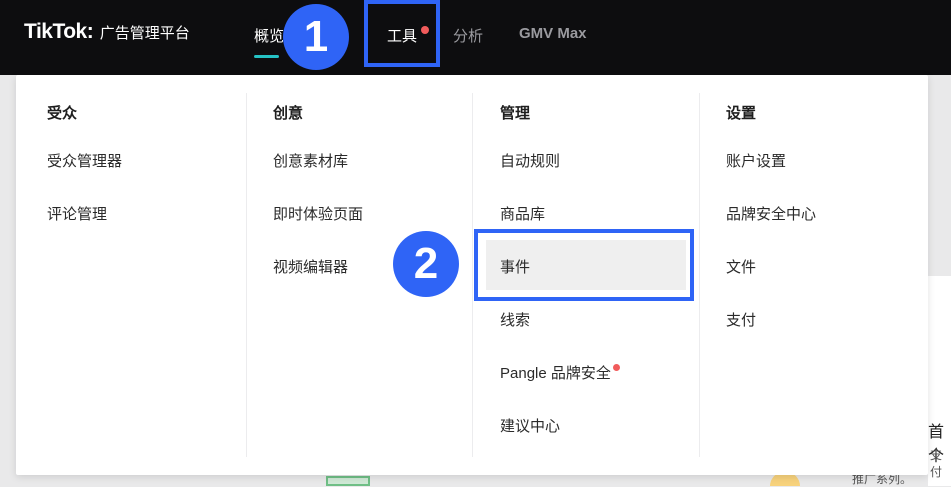 The image size is (951, 487). What do you see at coordinates (318, 213) in the screenshot?
I see `menu-item-instant-page: 即时体验页面` at bounding box center [318, 213].